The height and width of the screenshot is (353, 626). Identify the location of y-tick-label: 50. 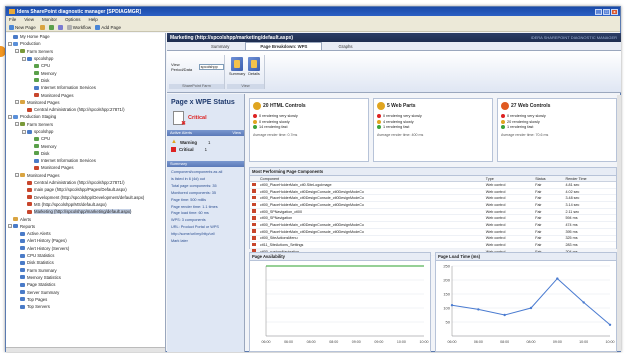
(448, 322).